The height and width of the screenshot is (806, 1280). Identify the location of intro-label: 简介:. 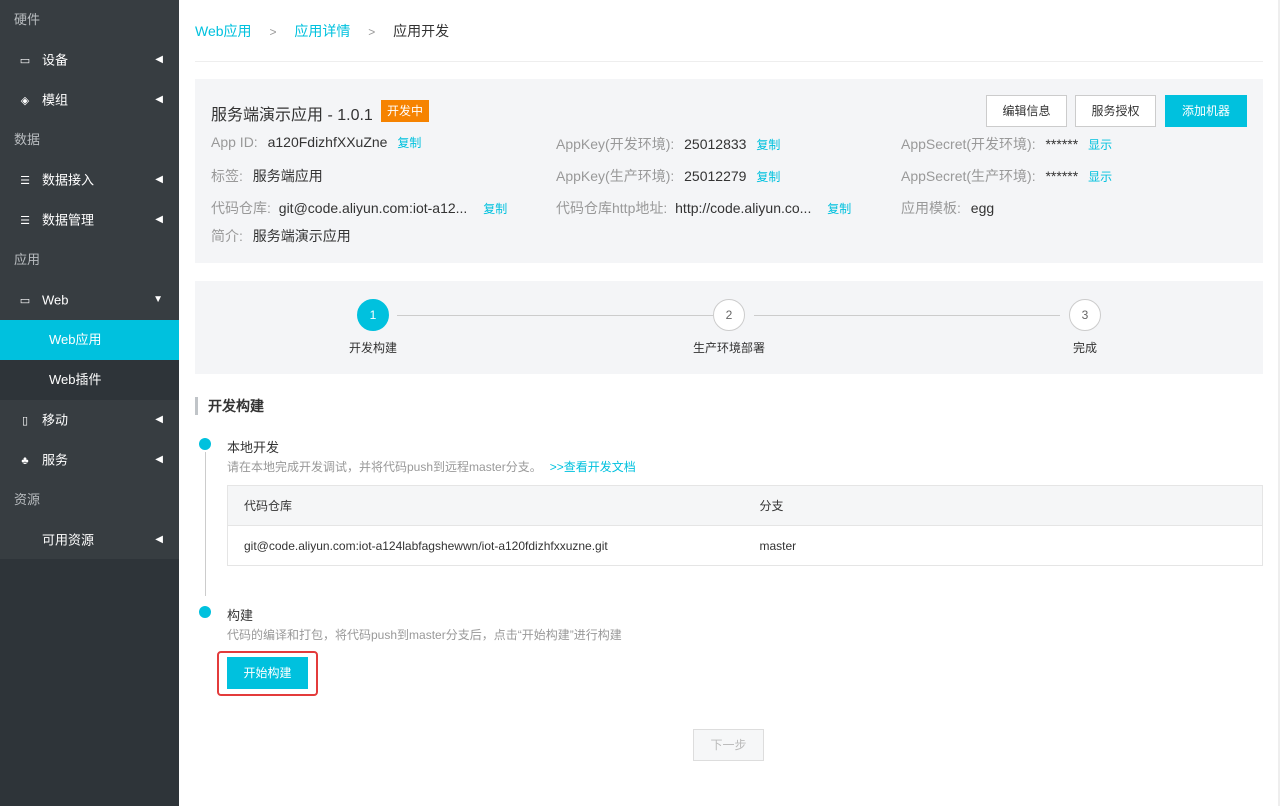
(227, 236).